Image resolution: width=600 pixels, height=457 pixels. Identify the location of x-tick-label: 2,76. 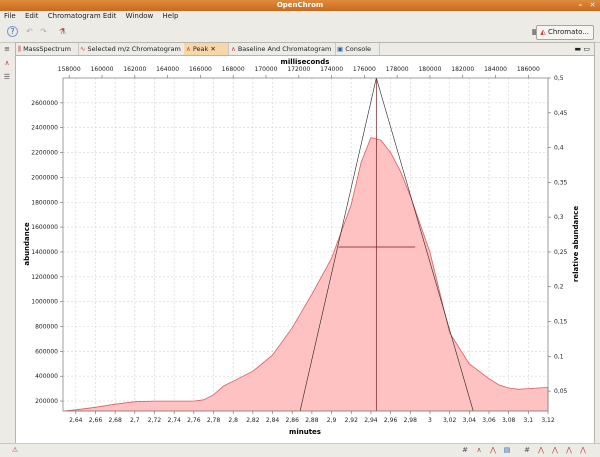
(194, 420).